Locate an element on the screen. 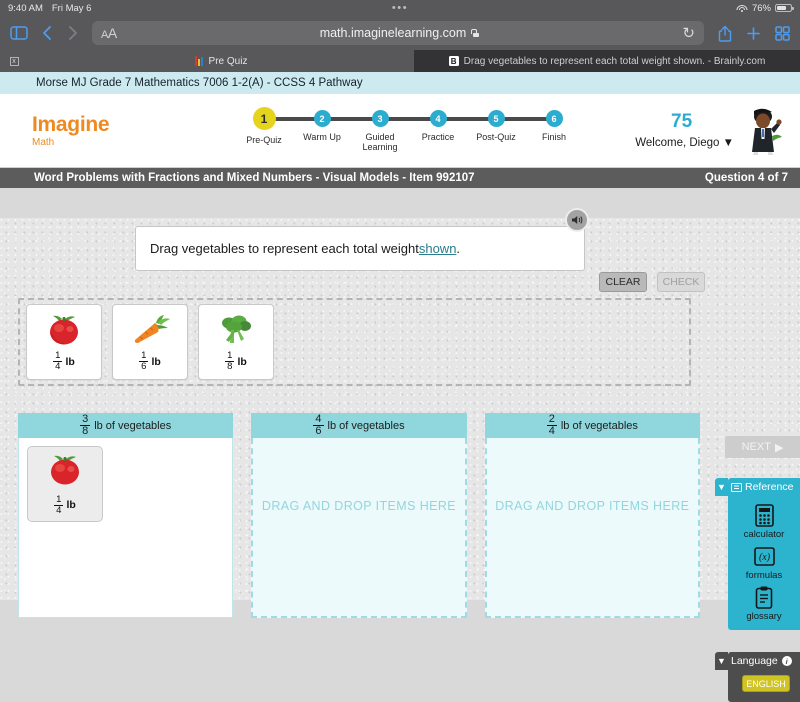 This screenshot has width=800, height=702. score-value: 75 is located at coordinates (681, 121).